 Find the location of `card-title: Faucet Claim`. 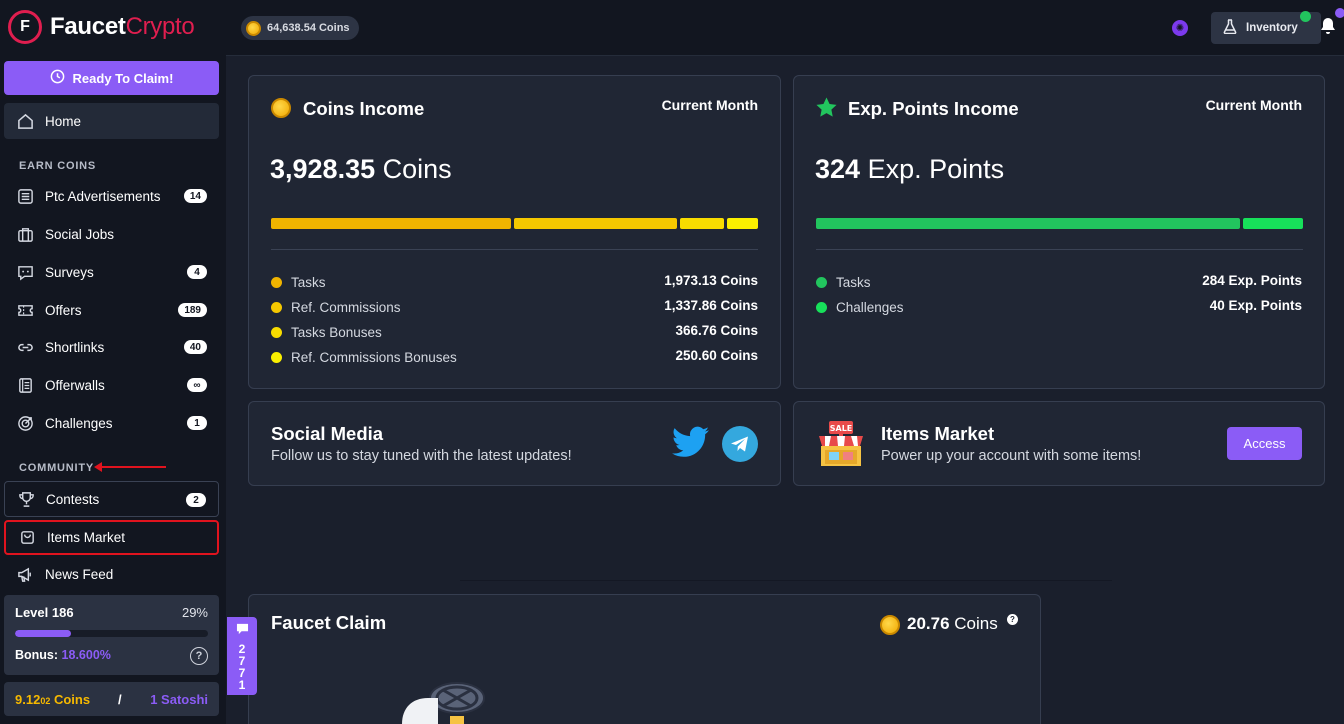

card-title: Faucet Claim is located at coordinates (329, 622).